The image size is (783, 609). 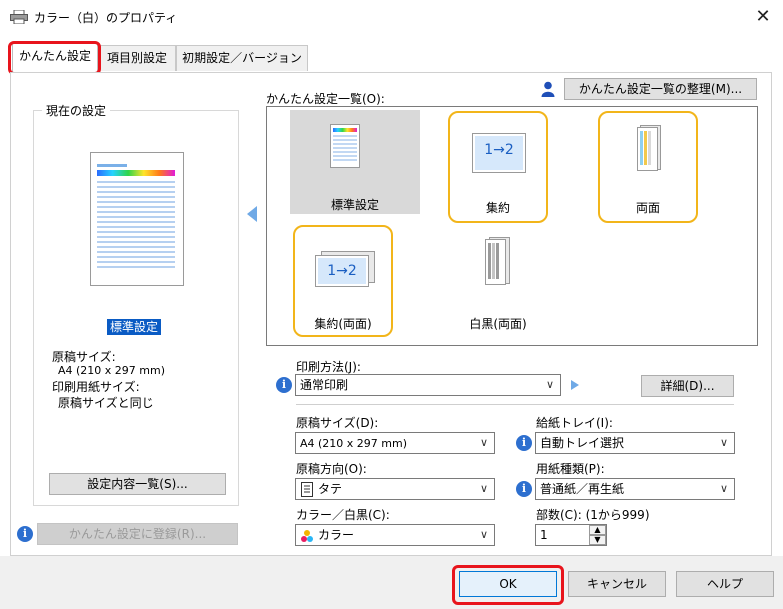 I want to click on preset-tile-mono-duplex: 白黒(両面), so click(x=498, y=281).